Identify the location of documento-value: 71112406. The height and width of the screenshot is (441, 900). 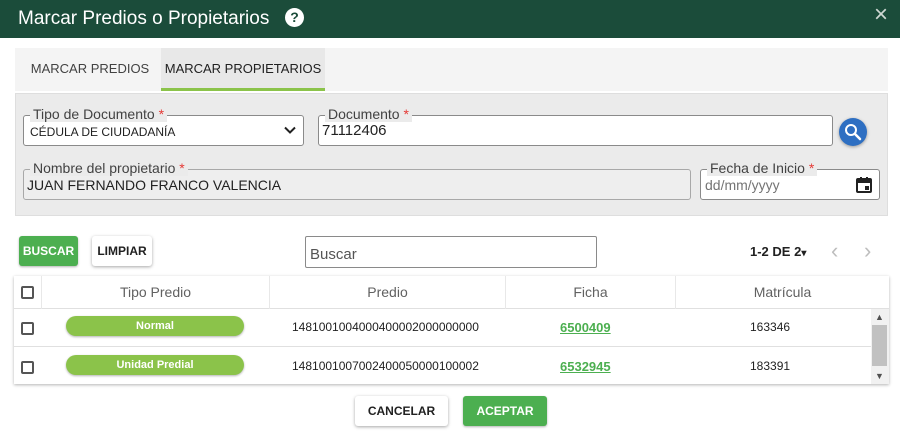
(354, 130).